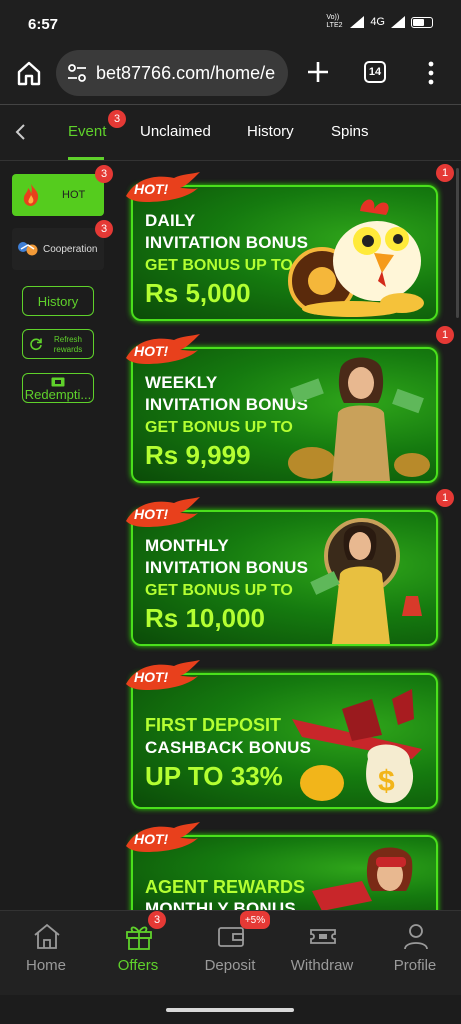 The height and width of the screenshot is (1024, 461). Describe the element at coordinates (45, 965) in the screenshot. I see `nav-home-label: Home` at that location.